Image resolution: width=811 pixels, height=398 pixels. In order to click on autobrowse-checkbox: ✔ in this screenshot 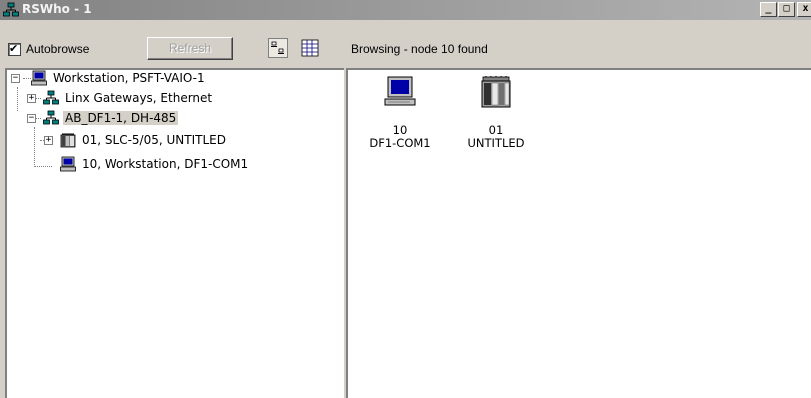, I will do `click(14, 49)`.